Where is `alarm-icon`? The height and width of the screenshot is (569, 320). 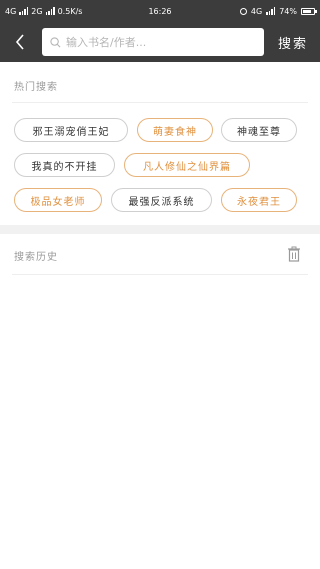
alarm-icon is located at coordinates (243, 11).